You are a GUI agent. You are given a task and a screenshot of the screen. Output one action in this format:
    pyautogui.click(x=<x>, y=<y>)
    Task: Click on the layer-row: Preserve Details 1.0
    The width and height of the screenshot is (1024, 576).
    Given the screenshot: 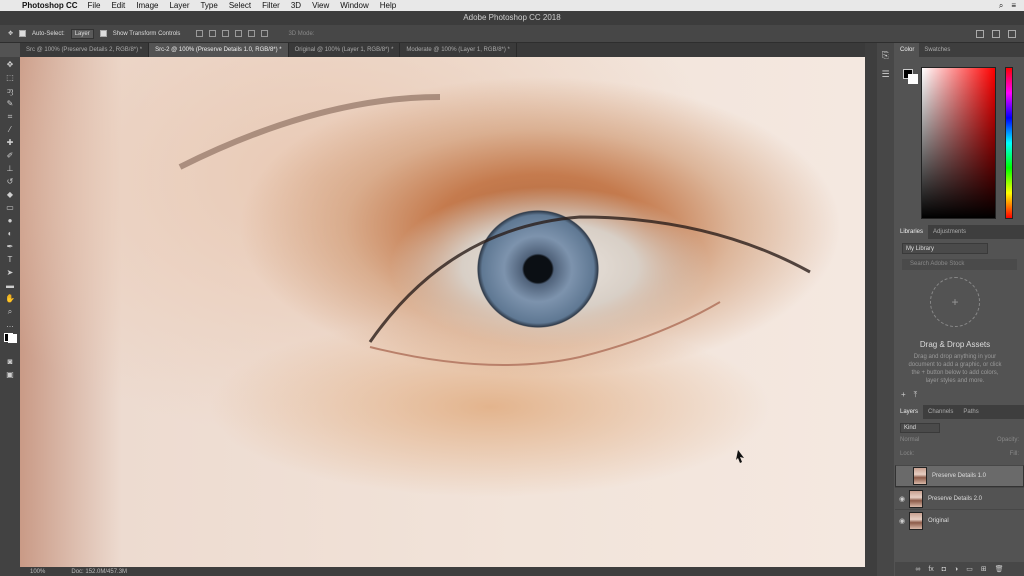 What is the action you would take?
    pyautogui.click(x=959, y=476)
    